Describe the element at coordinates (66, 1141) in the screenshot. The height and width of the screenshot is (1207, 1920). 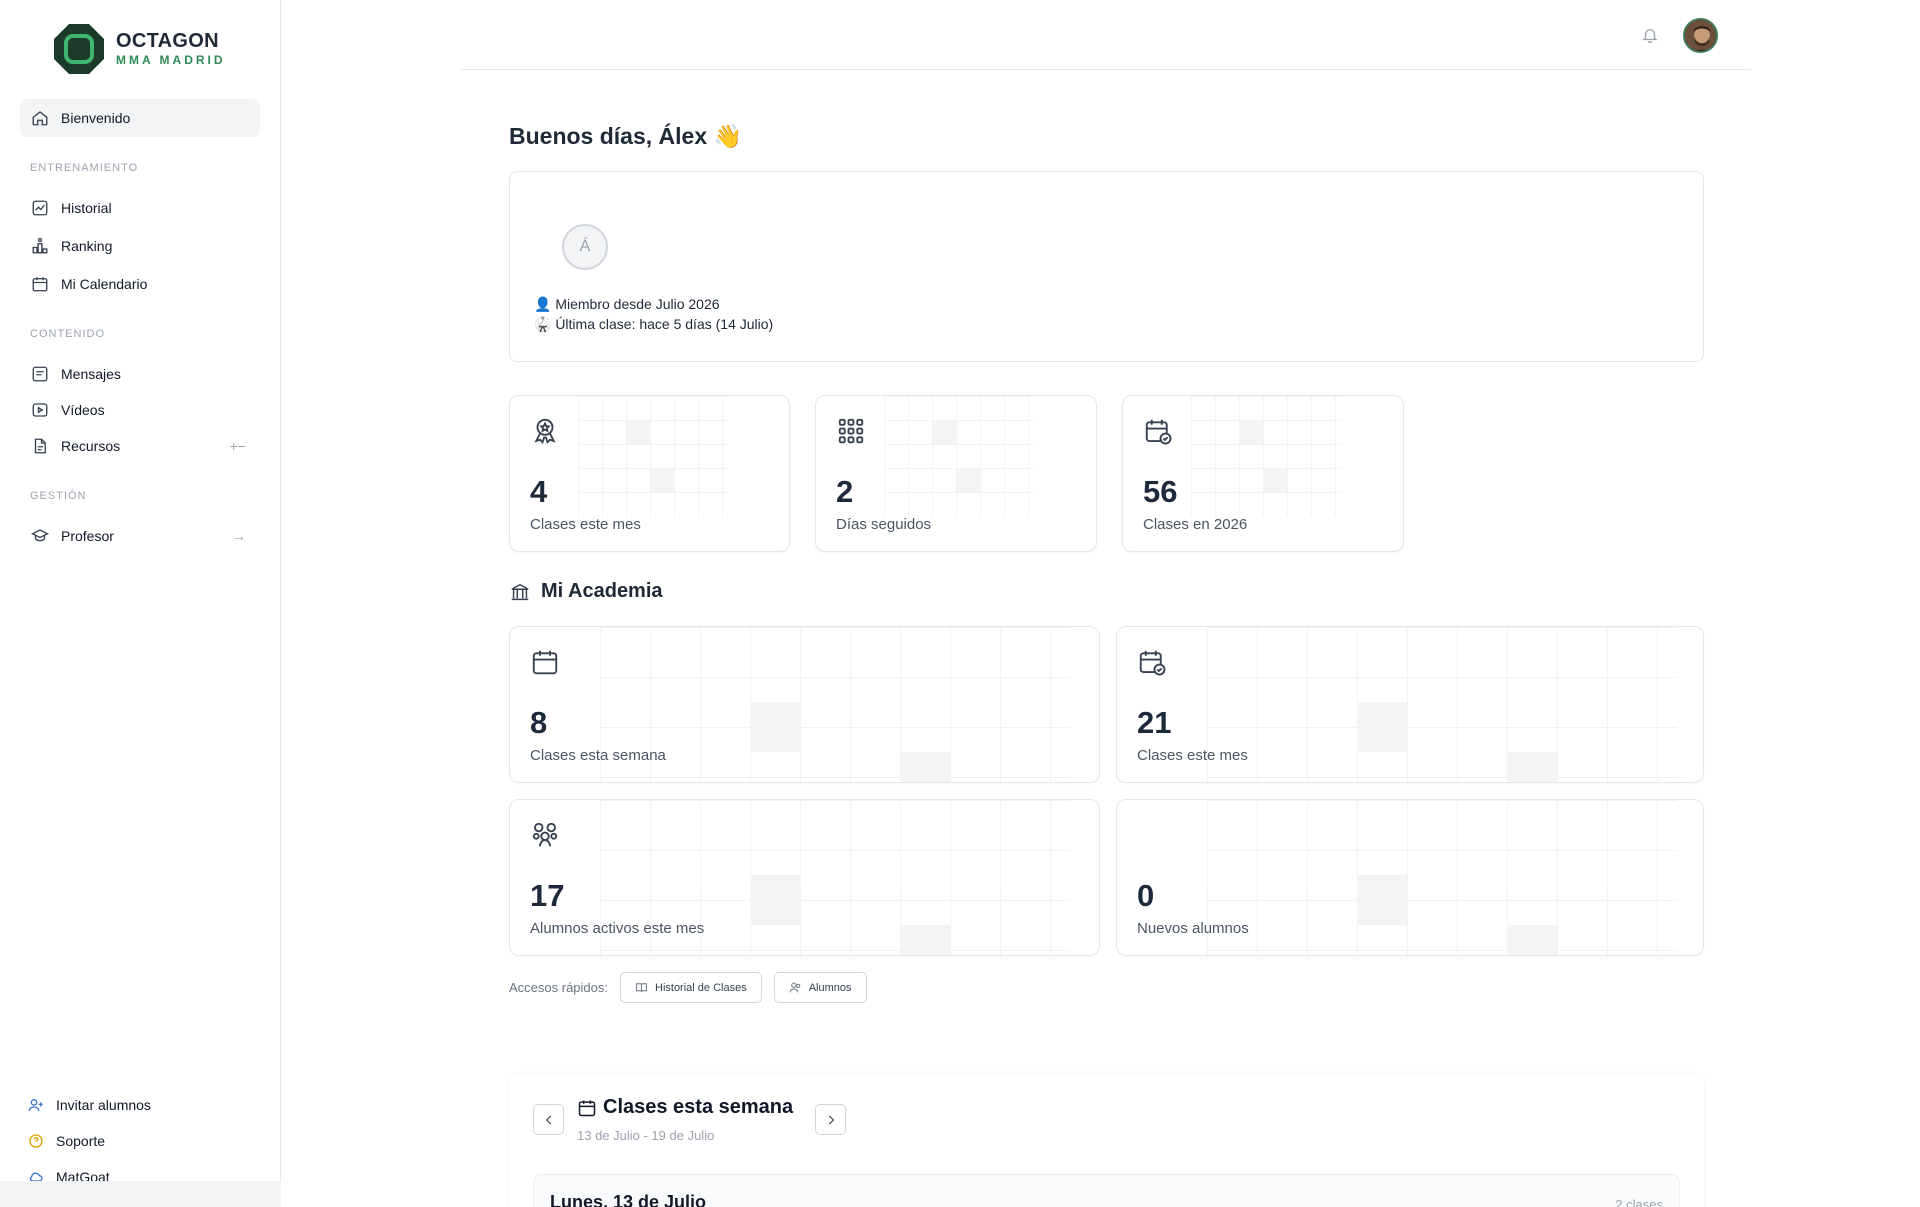
I see `support-link: Soporte` at that location.